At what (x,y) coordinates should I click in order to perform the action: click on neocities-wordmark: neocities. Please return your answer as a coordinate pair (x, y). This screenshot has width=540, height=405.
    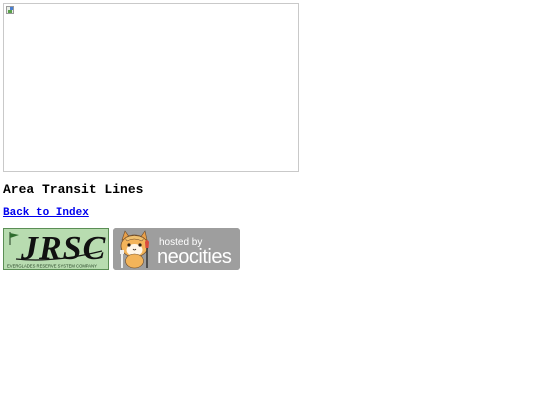
    Looking at the image, I should click on (194, 257).